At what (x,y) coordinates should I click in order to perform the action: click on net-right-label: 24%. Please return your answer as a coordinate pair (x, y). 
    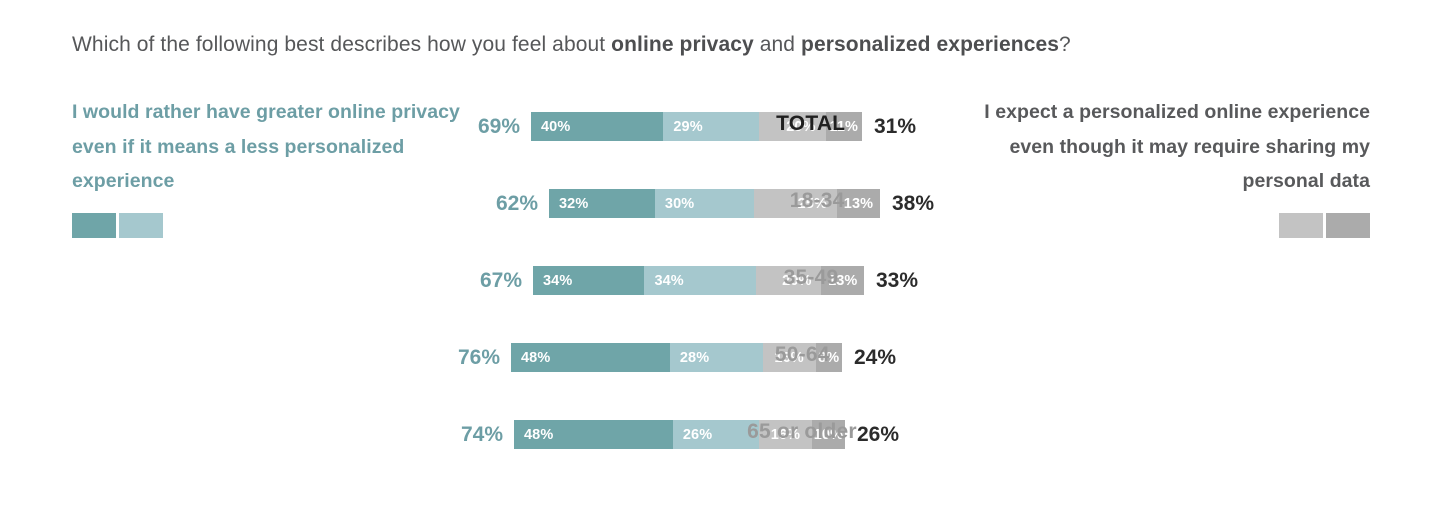
    Looking at the image, I should click on (875, 357).